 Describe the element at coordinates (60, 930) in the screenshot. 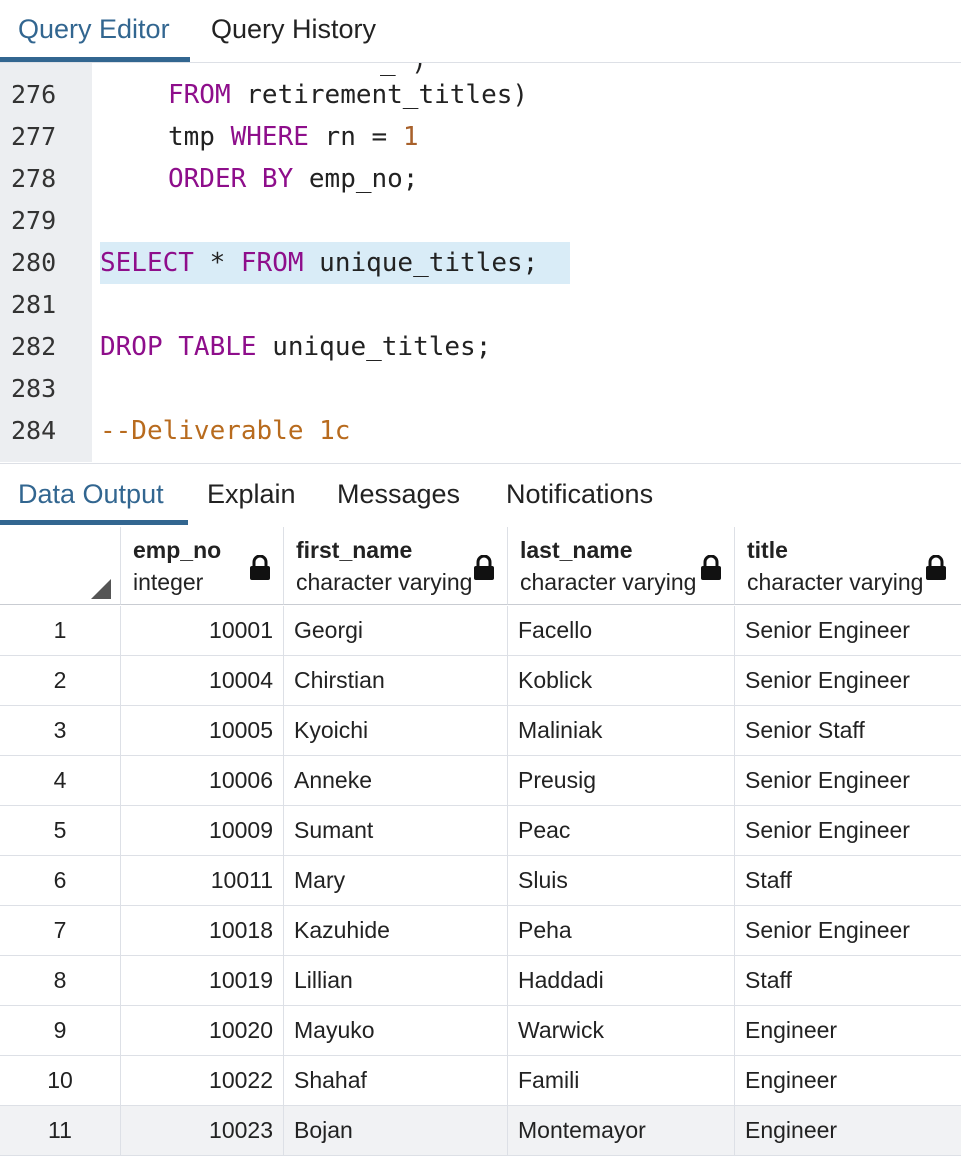

I see `row-number: 7` at that location.